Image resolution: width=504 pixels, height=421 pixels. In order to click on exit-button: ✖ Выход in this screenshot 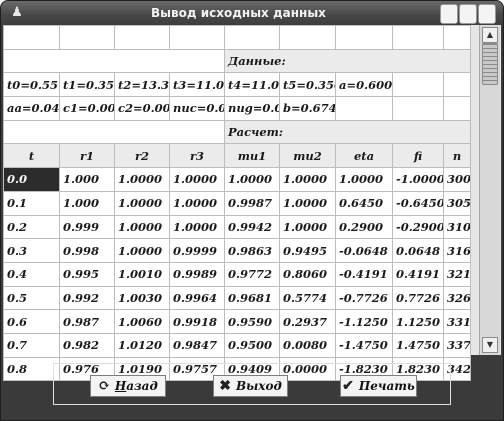, I will do `click(250, 386)`.